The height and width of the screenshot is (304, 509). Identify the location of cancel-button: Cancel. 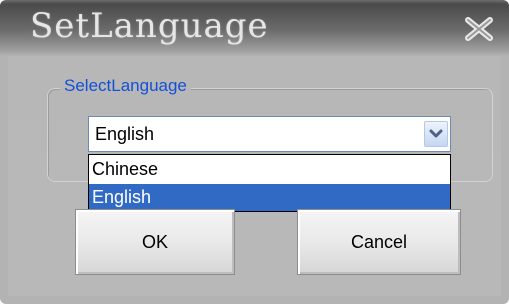
(379, 242).